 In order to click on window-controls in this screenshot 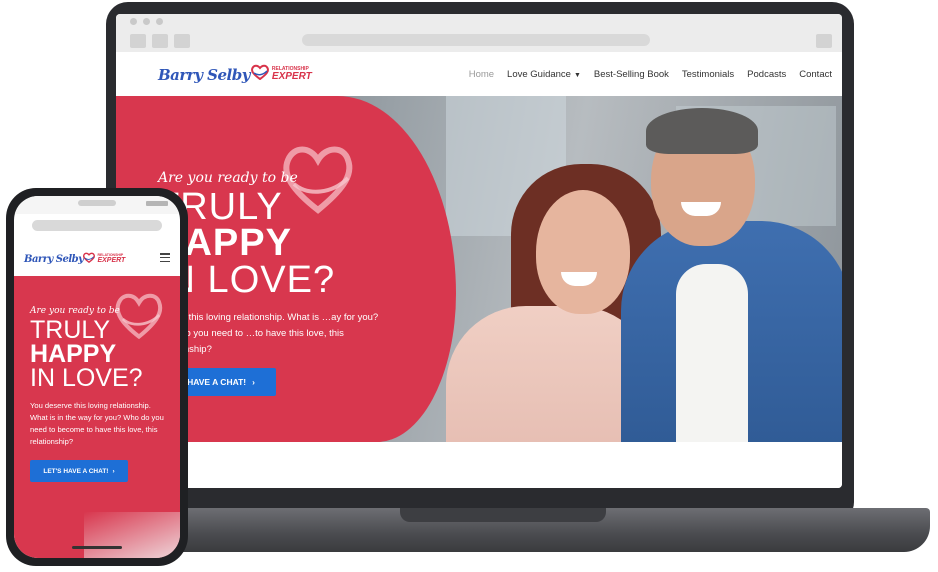, I will do `click(146, 21)`.